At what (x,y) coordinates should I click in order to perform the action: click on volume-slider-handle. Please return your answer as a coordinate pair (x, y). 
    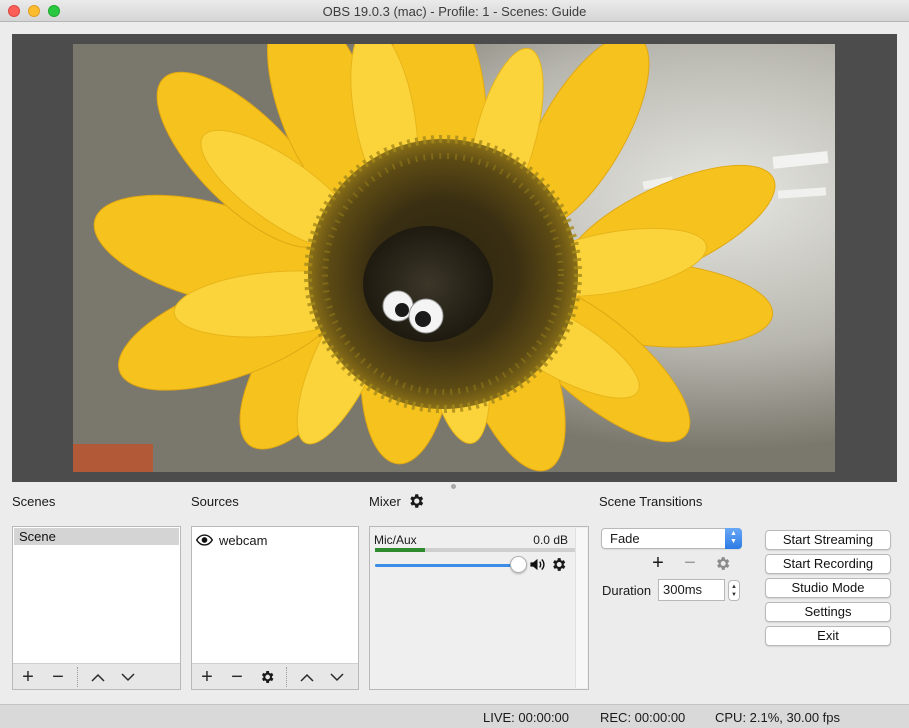
    Looking at the image, I should click on (518, 564).